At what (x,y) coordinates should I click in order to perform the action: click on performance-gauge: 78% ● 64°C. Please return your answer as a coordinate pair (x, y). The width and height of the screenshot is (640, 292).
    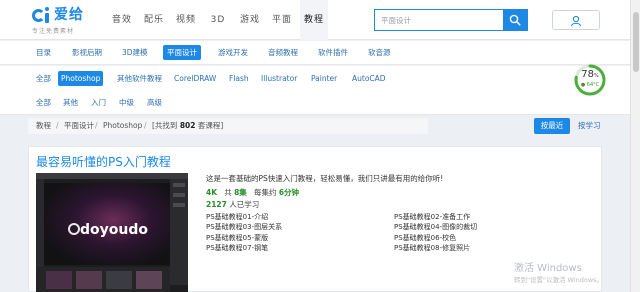
    Looking at the image, I should click on (590, 80).